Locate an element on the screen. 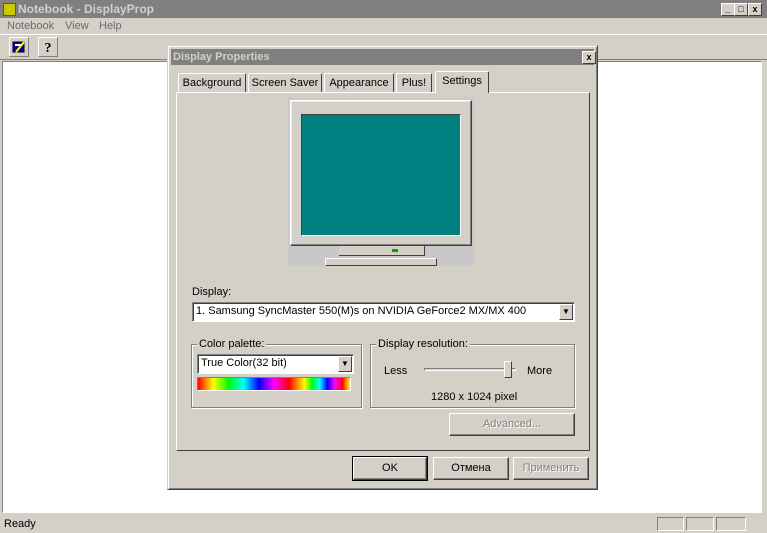 This screenshot has height=533, width=767. display-label: Display: is located at coordinates (212, 292).